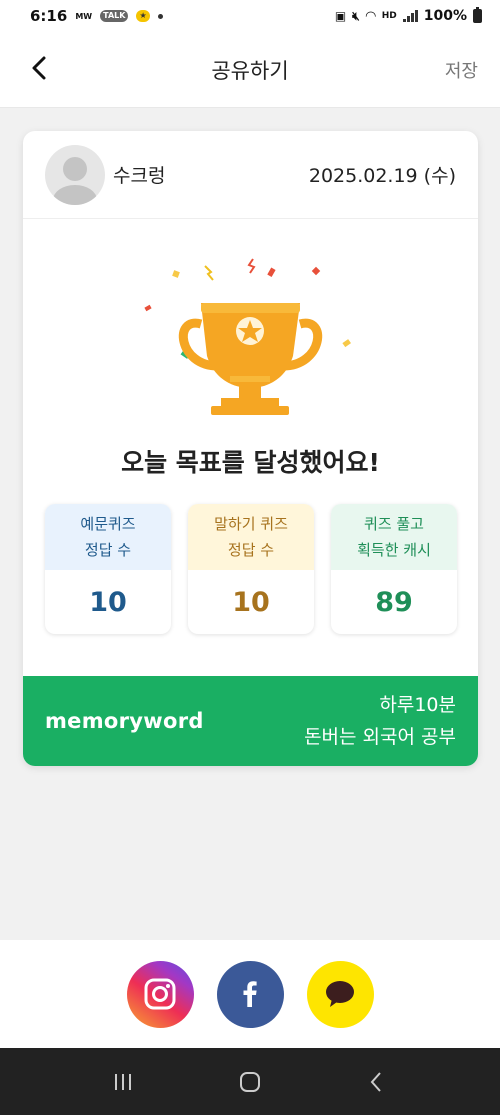 The height and width of the screenshot is (1115, 500). What do you see at coordinates (417, 705) in the screenshot?
I see `slogan-line-1: 하루10분` at bounding box center [417, 705].